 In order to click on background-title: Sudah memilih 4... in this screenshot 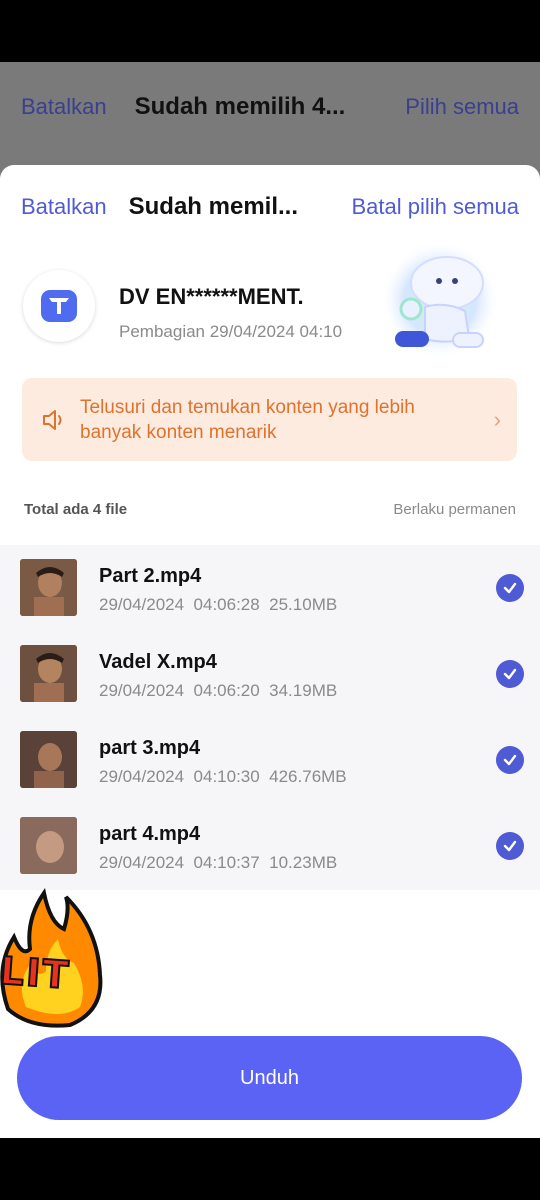, I will do `click(240, 106)`.